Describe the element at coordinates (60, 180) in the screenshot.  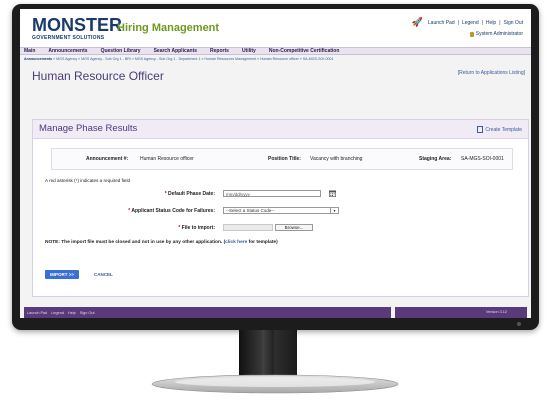
I see `required-note-prefix: A red asterisk (` at that location.